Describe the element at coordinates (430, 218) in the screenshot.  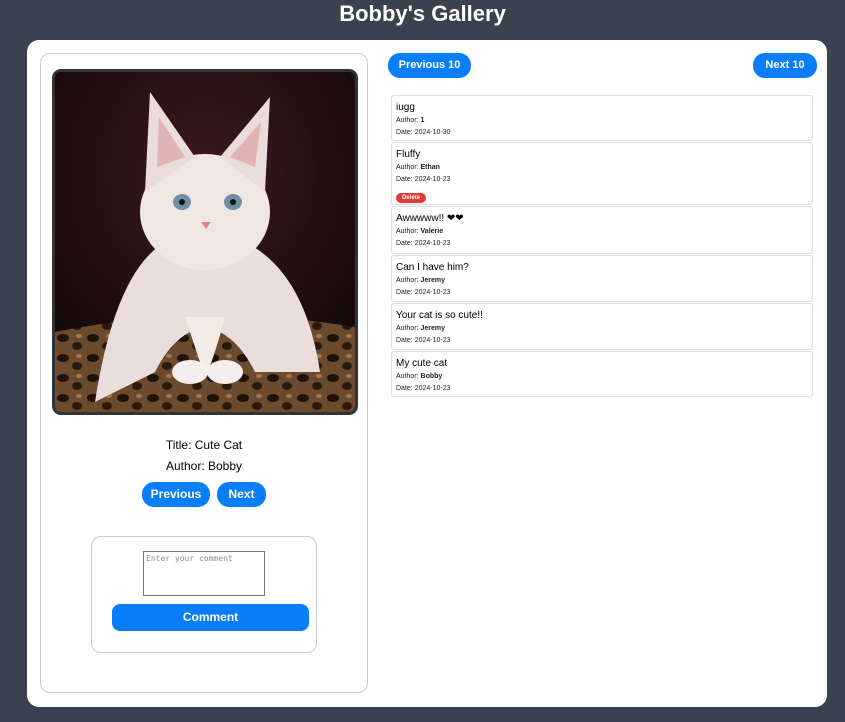
I see `comment-text: Awwwww!! ❤❤` at that location.